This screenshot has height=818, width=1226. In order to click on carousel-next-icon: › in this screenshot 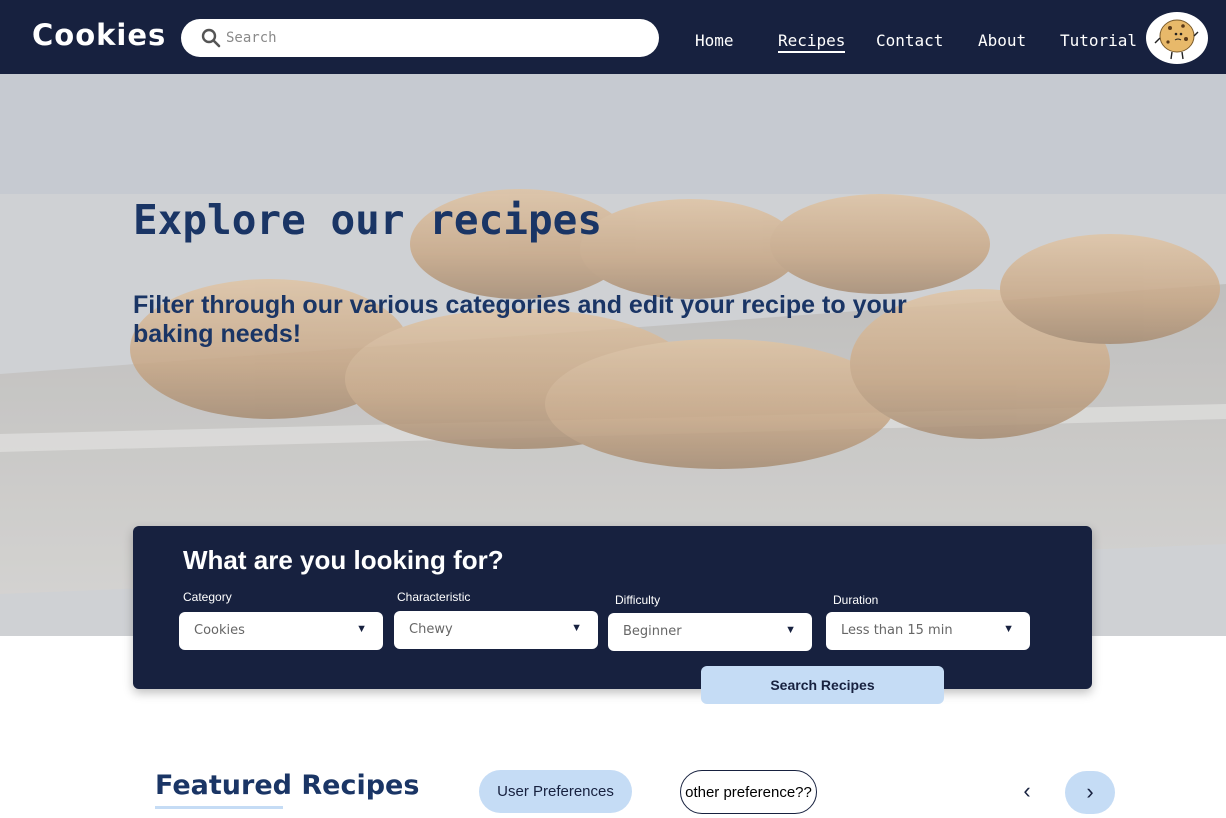, I will do `click(1090, 792)`.